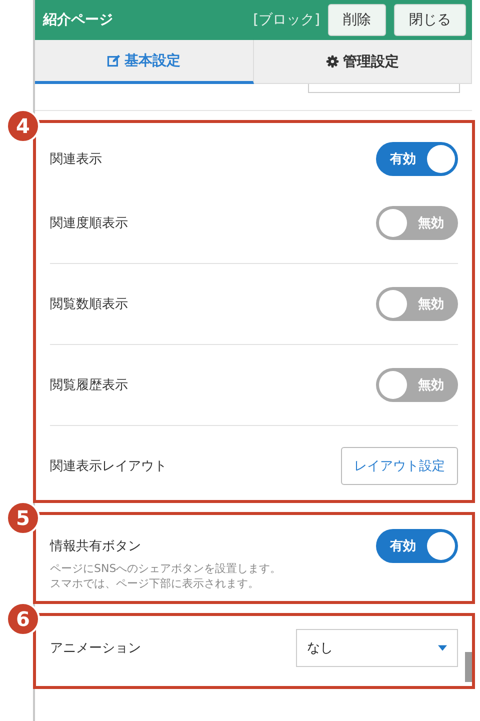 This screenshot has width=480, height=721. I want to click on tab: 基本設定, so click(144, 62).